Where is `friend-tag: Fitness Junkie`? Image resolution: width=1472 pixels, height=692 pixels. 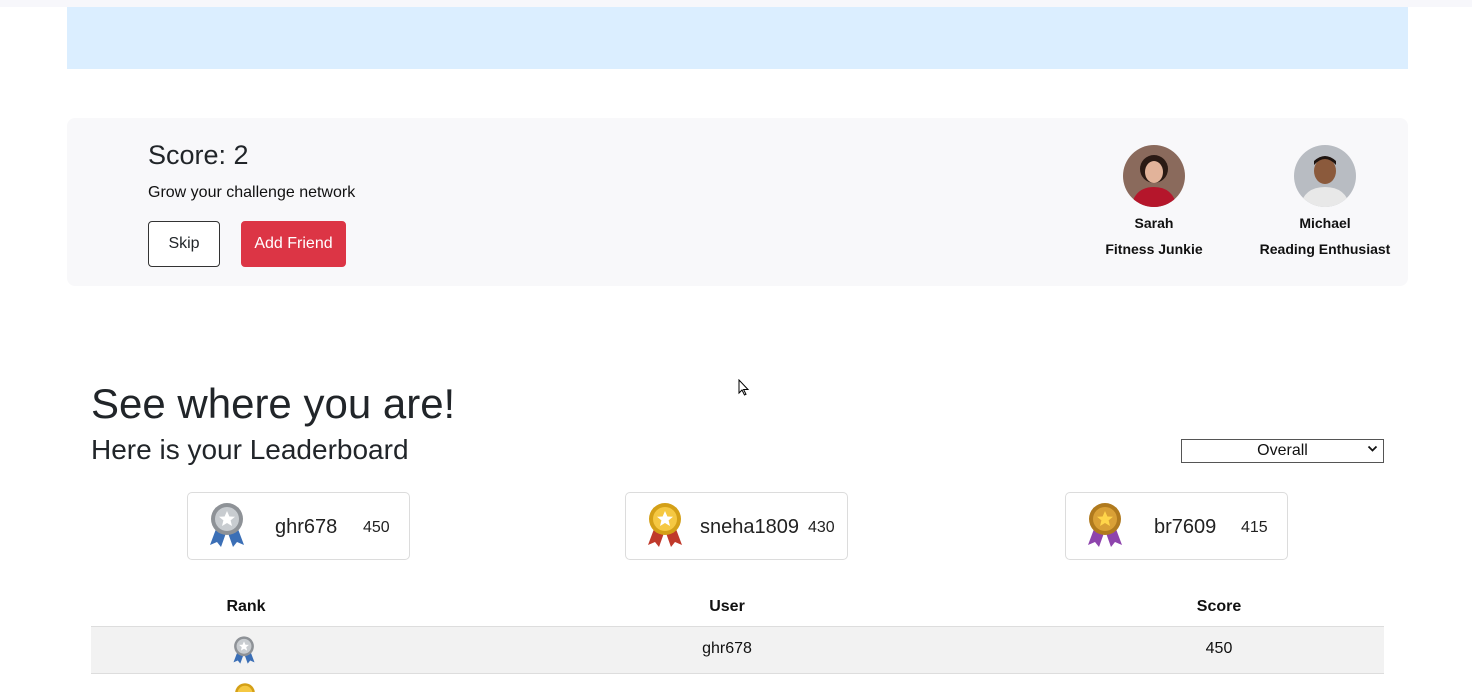 friend-tag: Fitness Junkie is located at coordinates (1154, 249).